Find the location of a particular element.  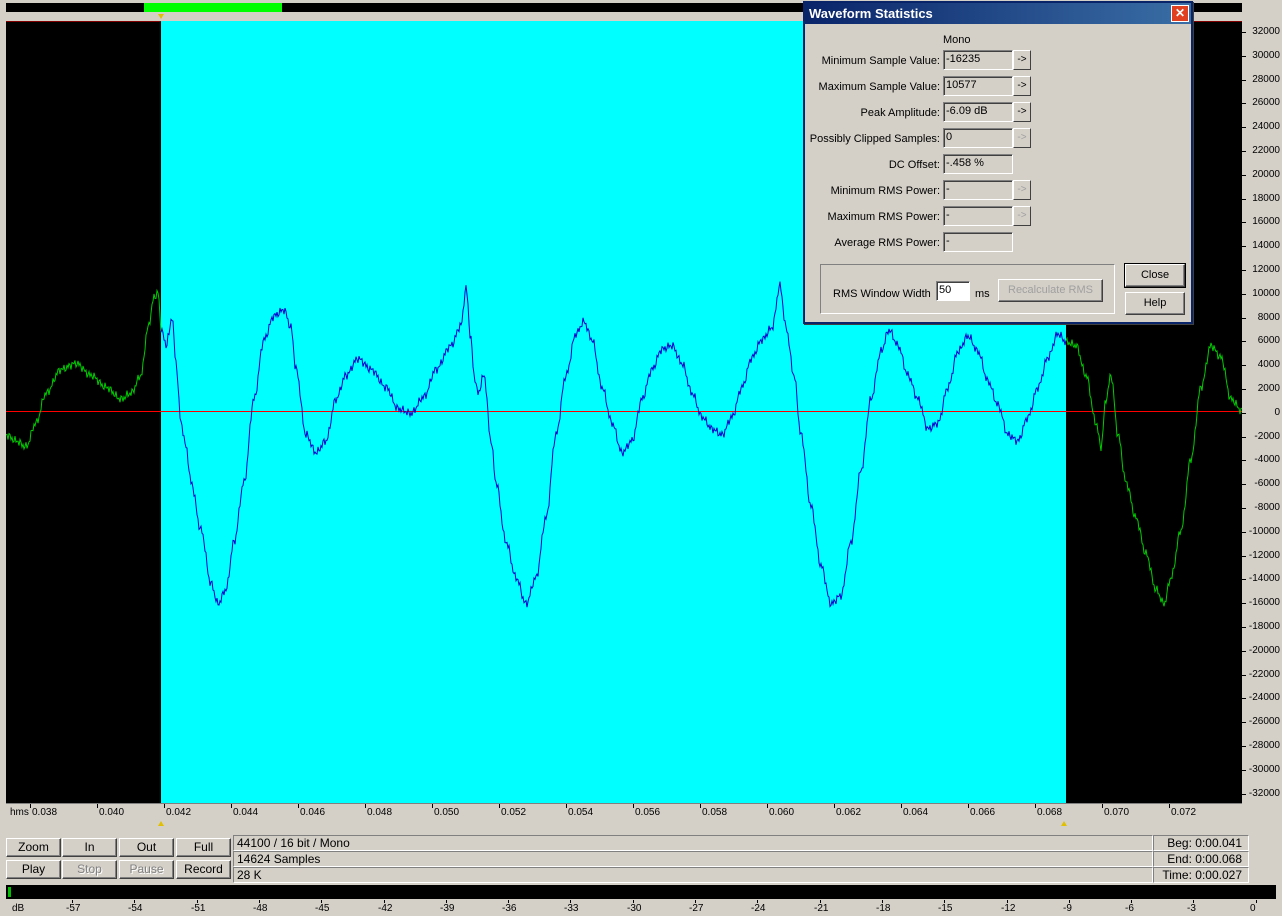

time-label: 0.060 is located at coordinates (782, 812).